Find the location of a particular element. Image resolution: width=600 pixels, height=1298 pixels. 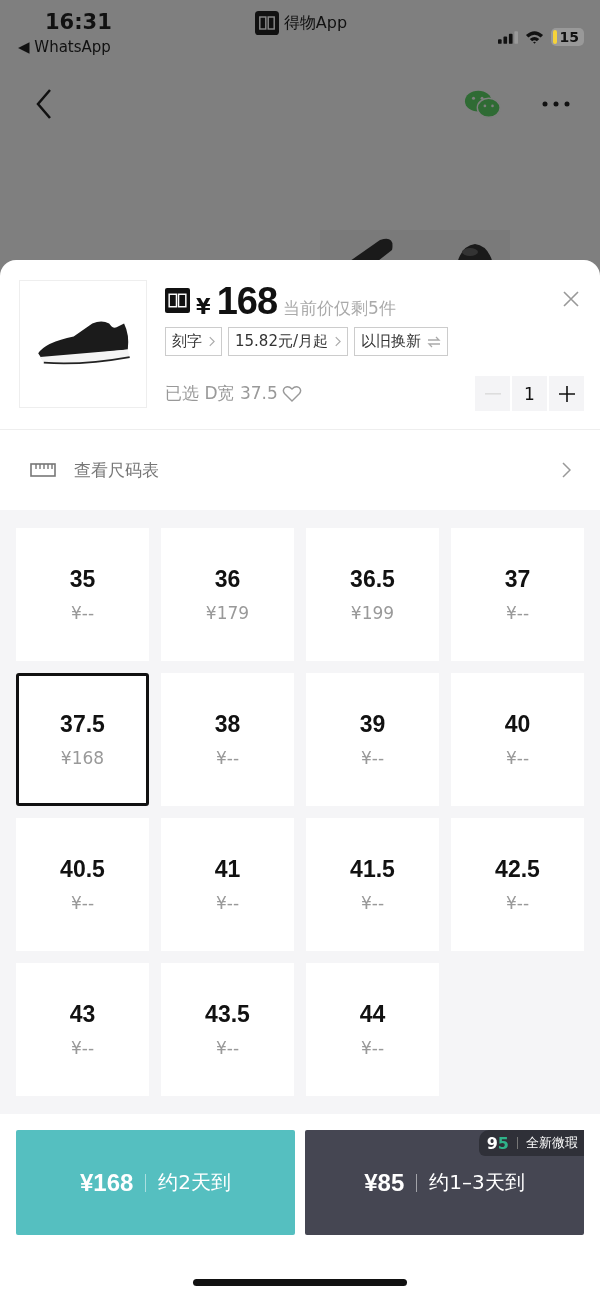

quantity-value: 1 is located at coordinates (529, 393).